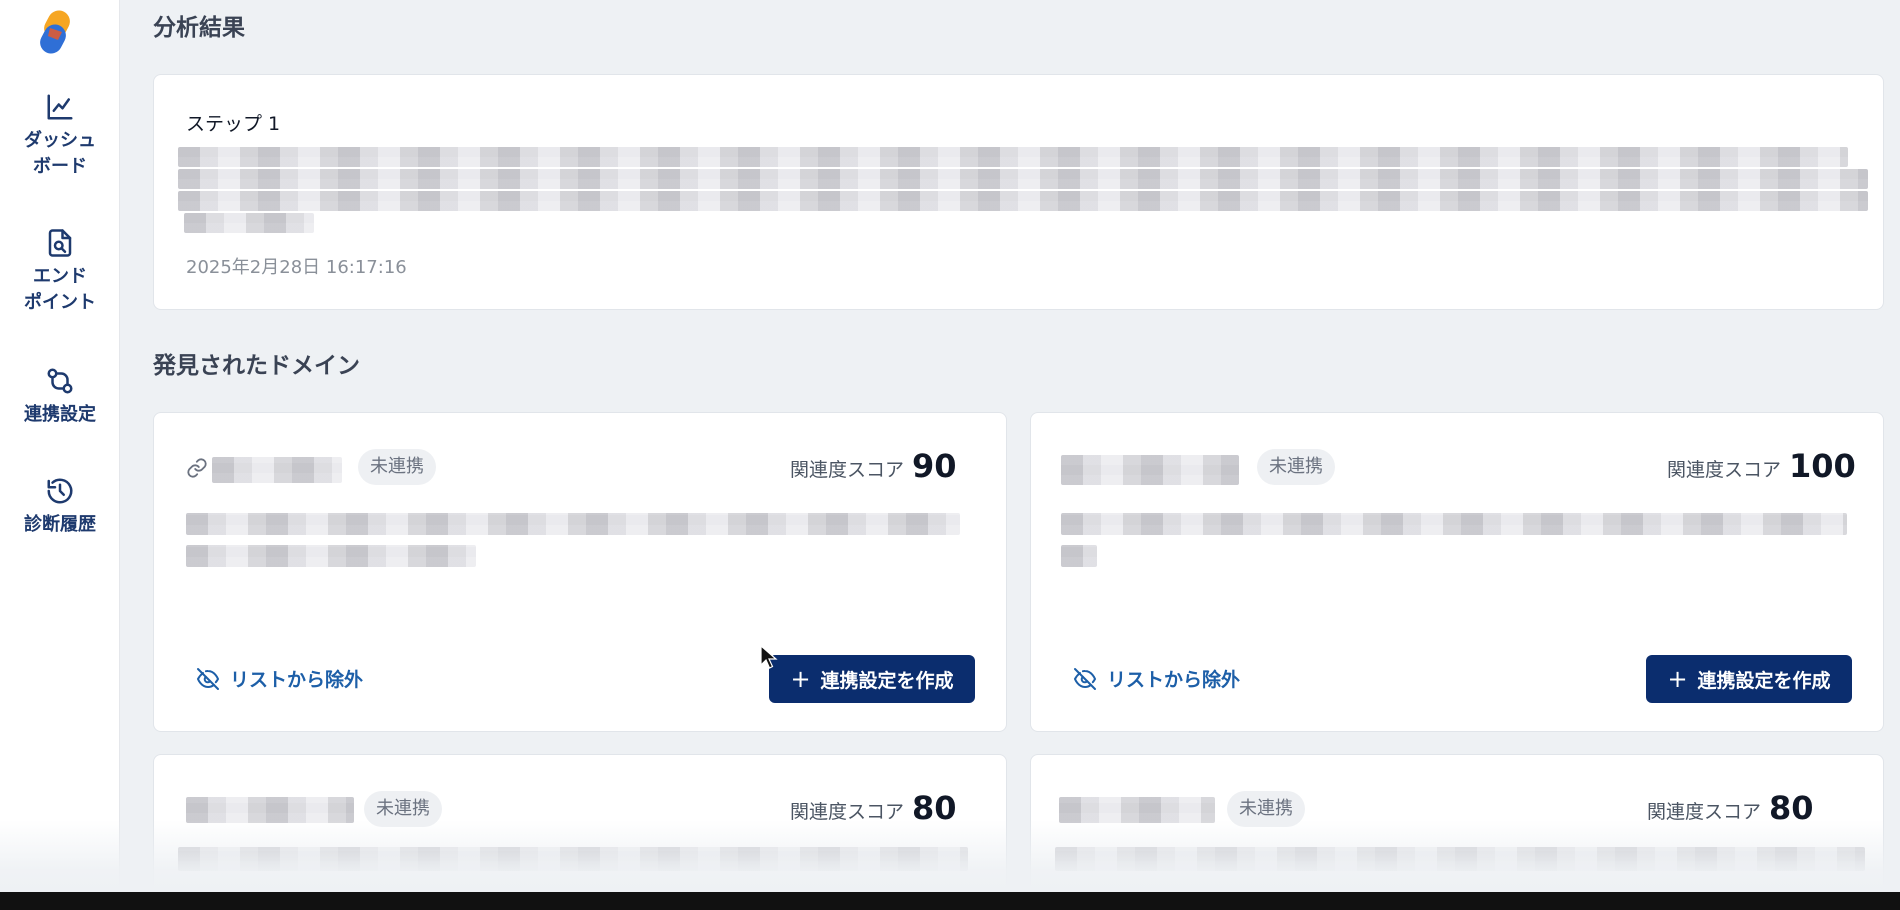 Image resolution: width=1900 pixels, height=910 pixels. I want to click on sidebar-item-endpoint: エンド ポイント, so click(60, 272).